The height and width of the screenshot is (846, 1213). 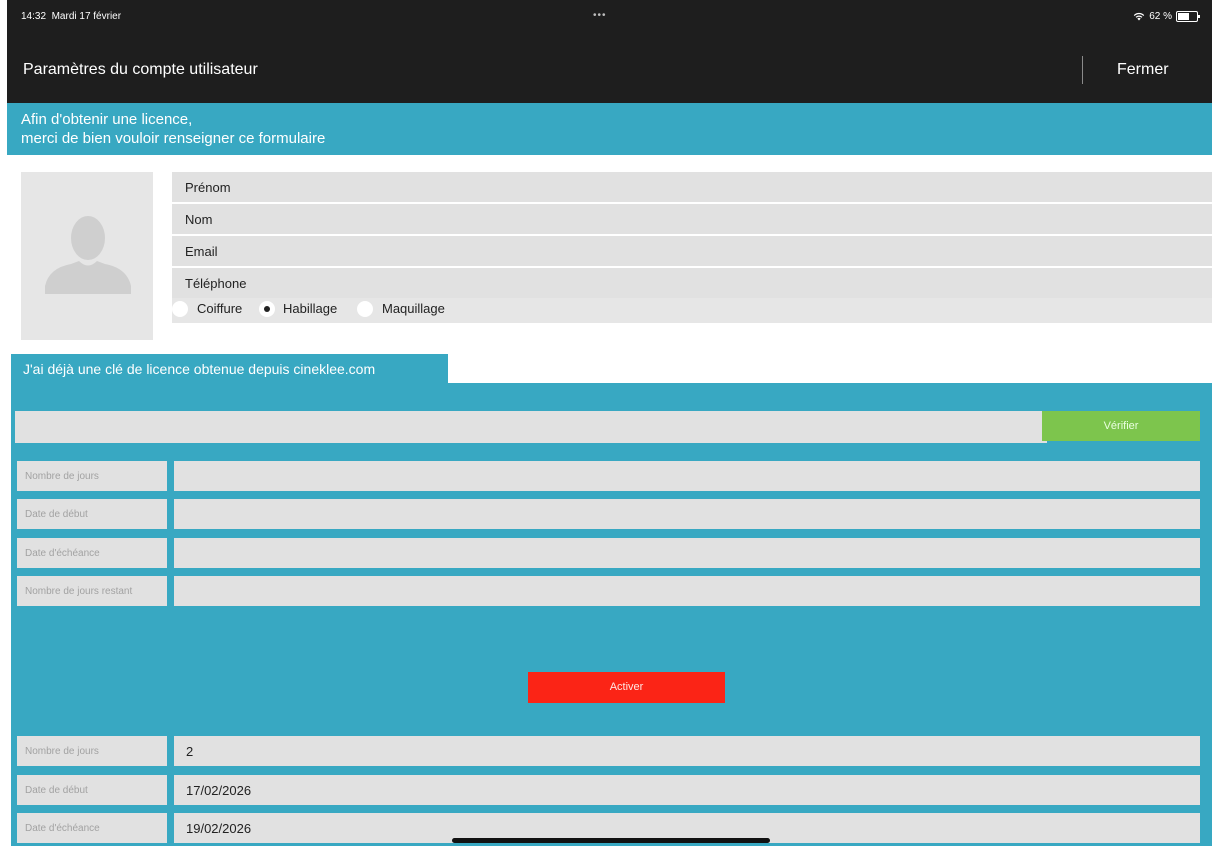 What do you see at coordinates (609, 19) in the screenshot?
I see `status-bar: 14:32 Mardi 17 février ••• 62 %` at bounding box center [609, 19].